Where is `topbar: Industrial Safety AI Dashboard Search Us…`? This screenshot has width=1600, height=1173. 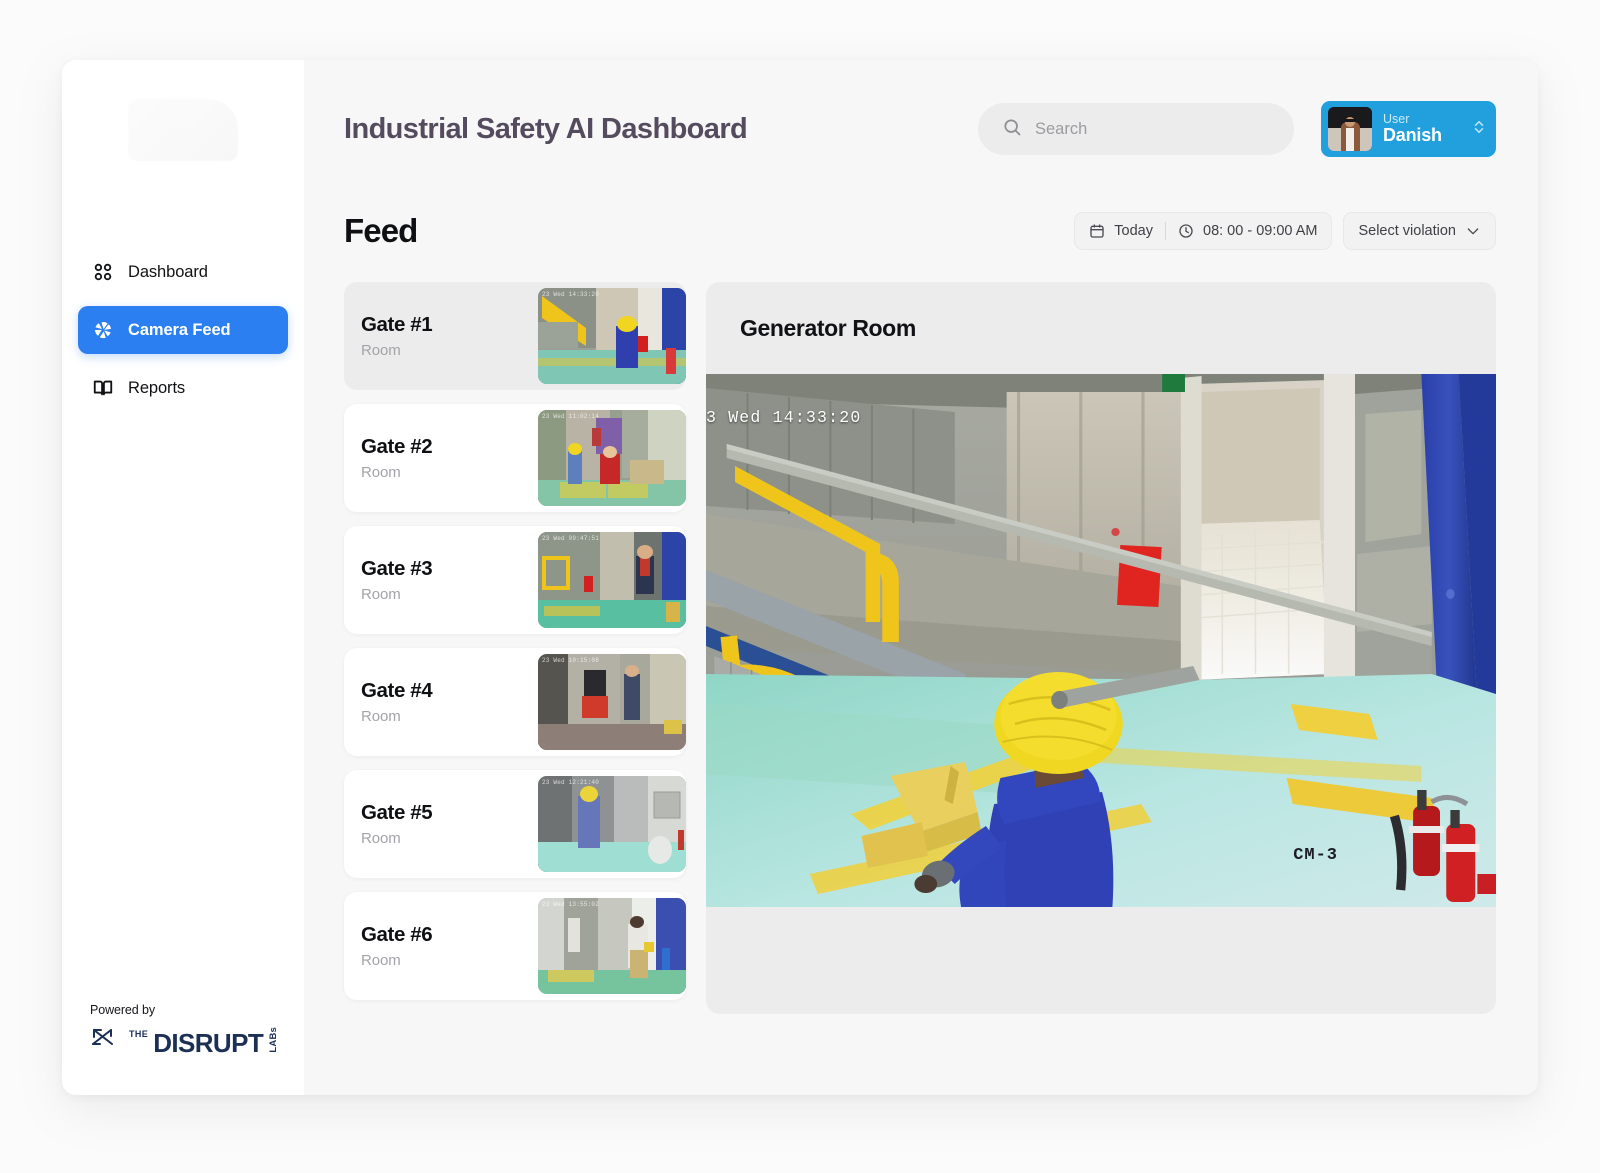 topbar: Industrial Safety AI Dashboard Search Us… is located at coordinates (920, 129).